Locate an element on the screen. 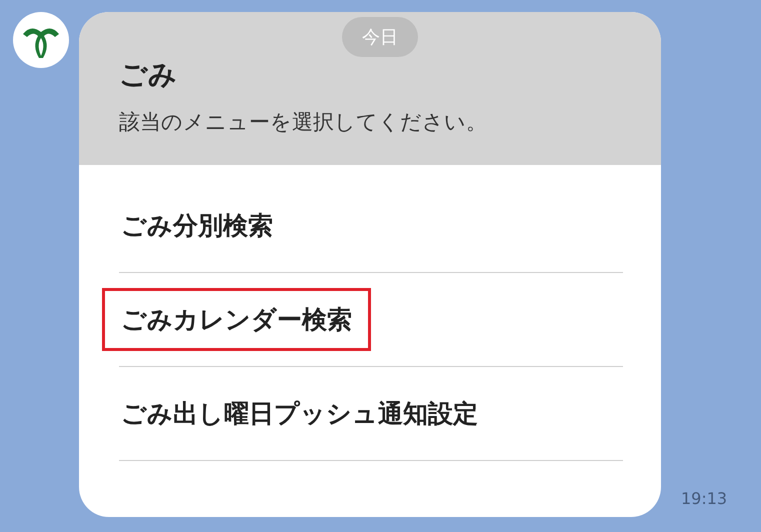  message-time: 19:13 is located at coordinates (704, 498).